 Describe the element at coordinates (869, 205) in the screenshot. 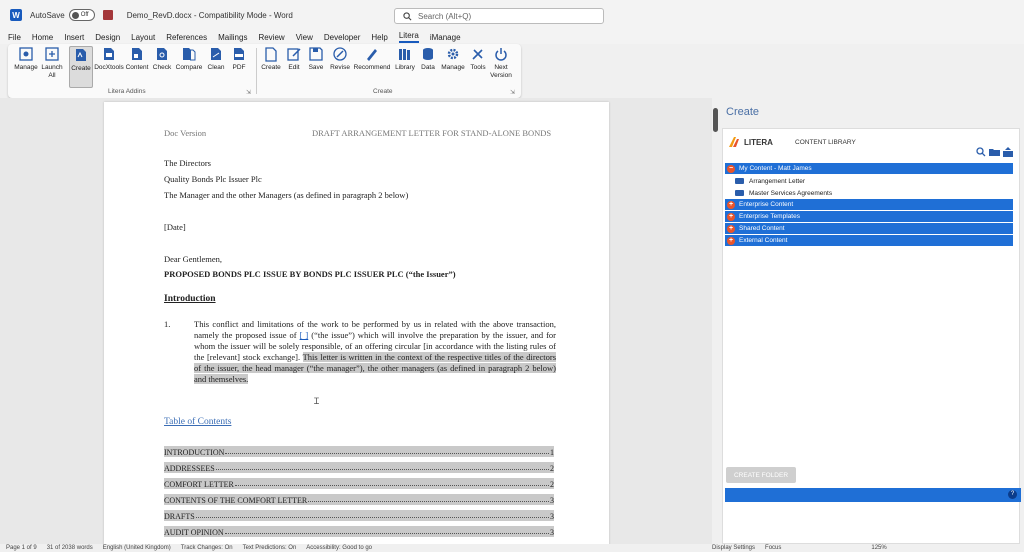

I see `tree-group-enterprise-content: + Enterprise Content` at that location.